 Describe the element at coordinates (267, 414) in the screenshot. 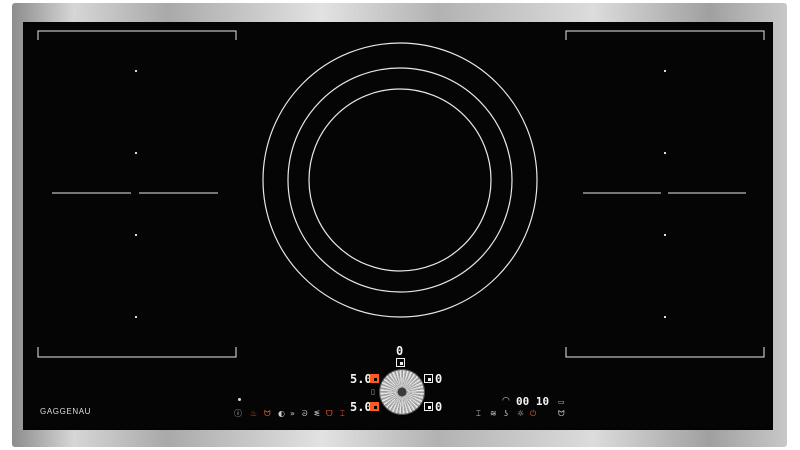

I see `steam-pot-icon: ᗢ` at that location.